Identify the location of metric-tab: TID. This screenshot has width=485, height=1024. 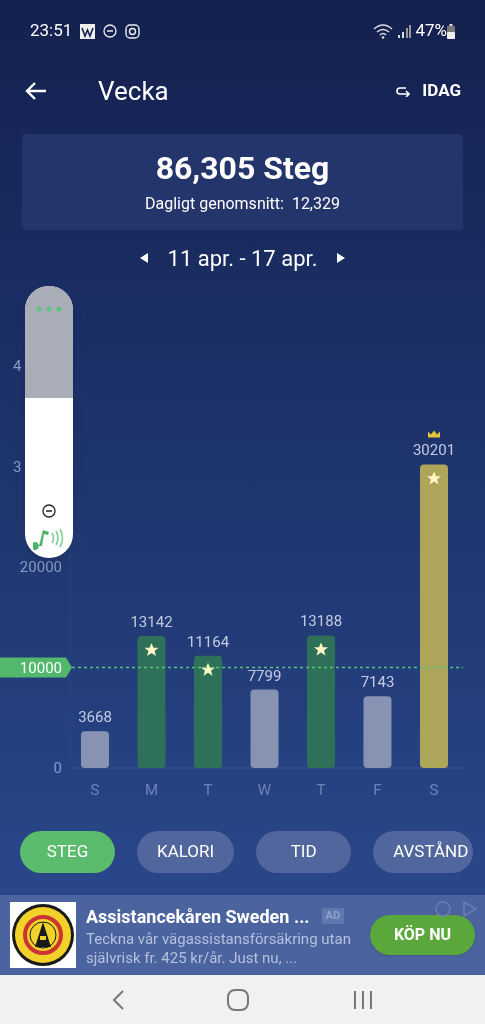
(304, 852).